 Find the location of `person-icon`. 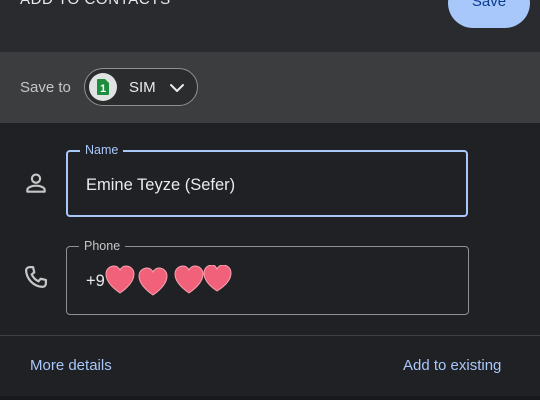

person-icon is located at coordinates (36, 185).